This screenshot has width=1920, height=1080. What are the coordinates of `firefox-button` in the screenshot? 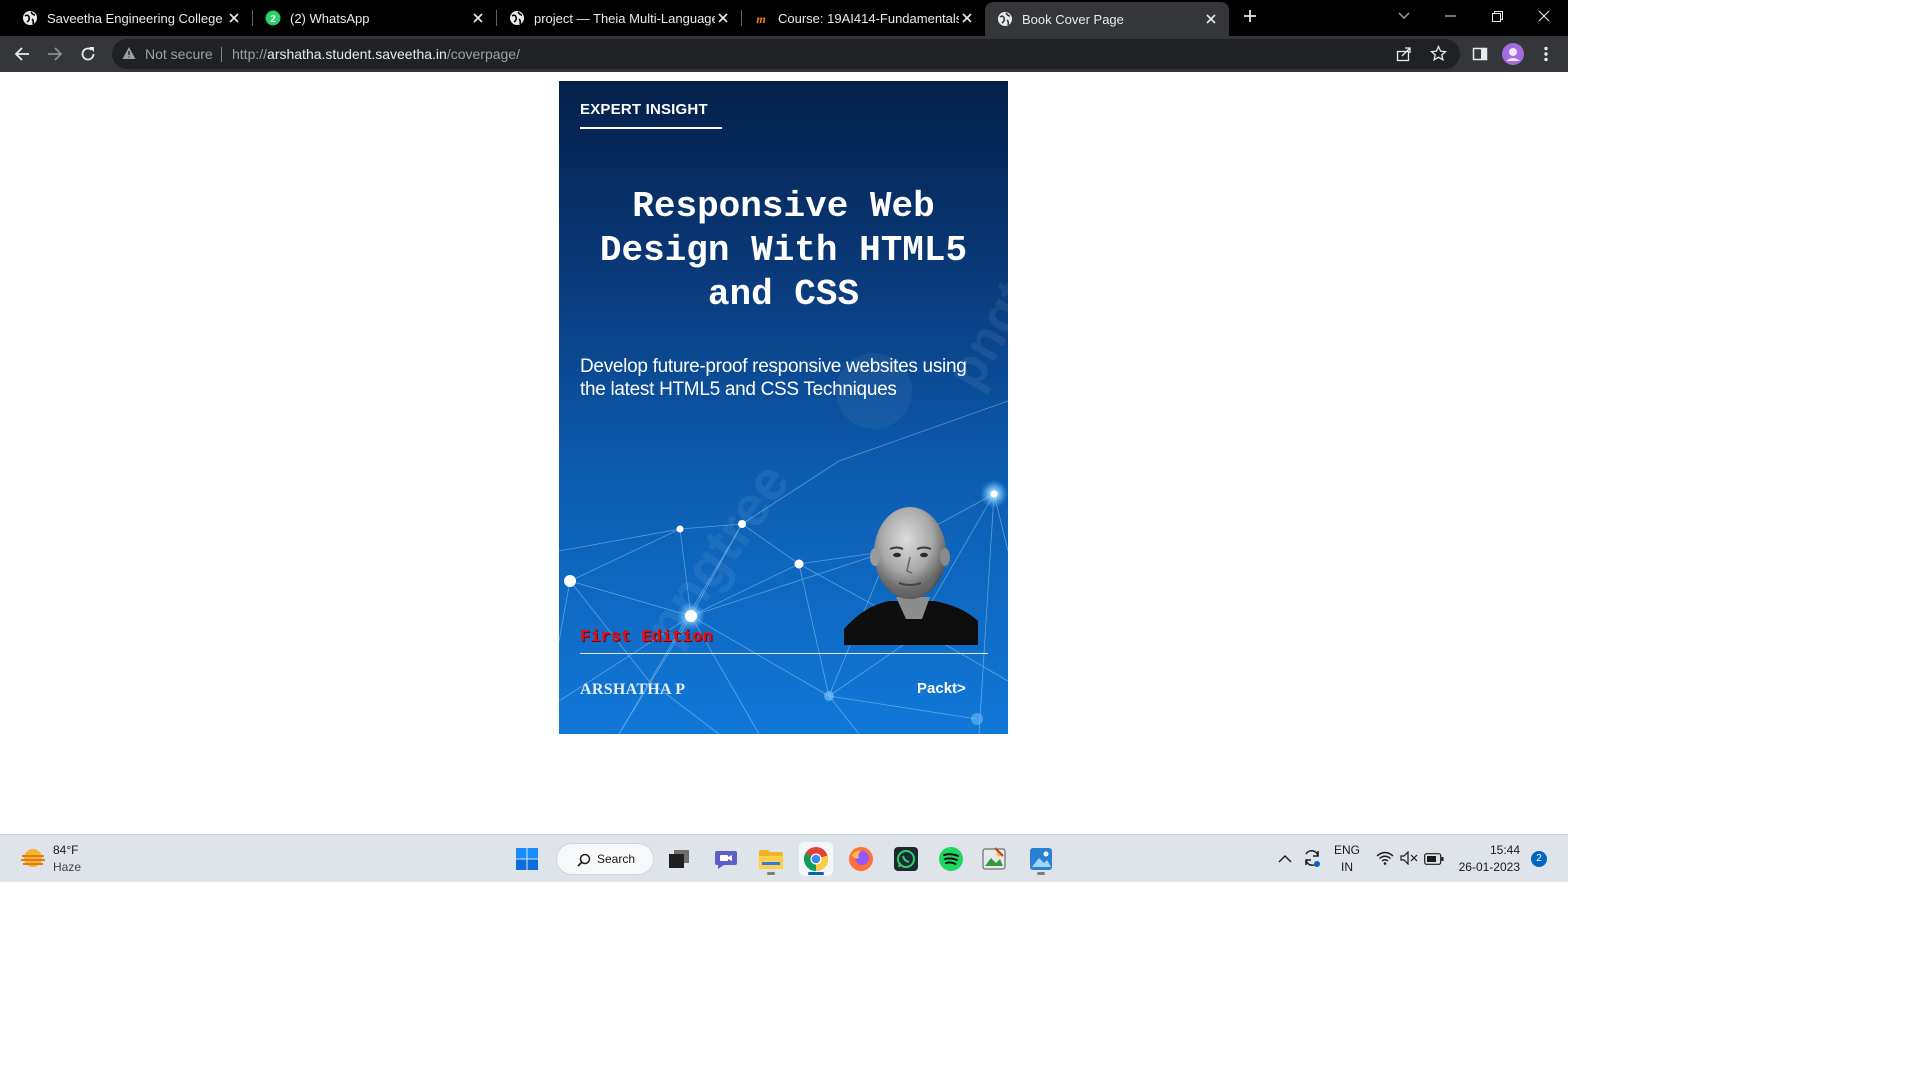 It's located at (861, 859).